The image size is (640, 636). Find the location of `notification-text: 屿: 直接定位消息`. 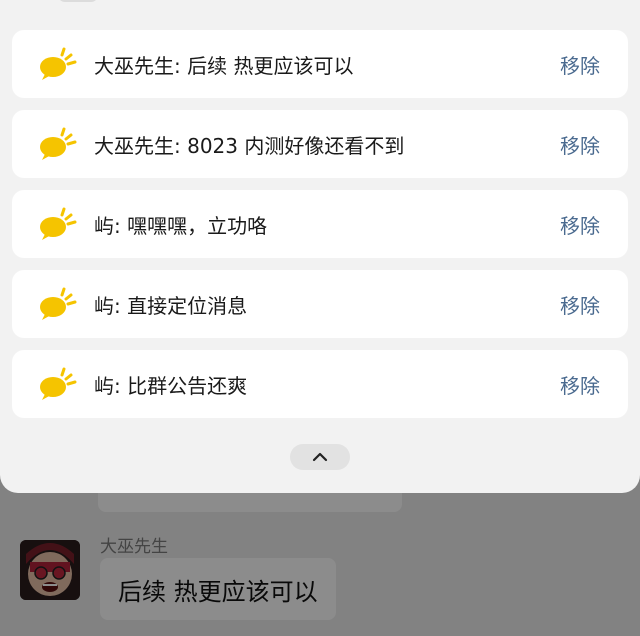

notification-text: 屿: 直接定位消息 is located at coordinates (170, 304).